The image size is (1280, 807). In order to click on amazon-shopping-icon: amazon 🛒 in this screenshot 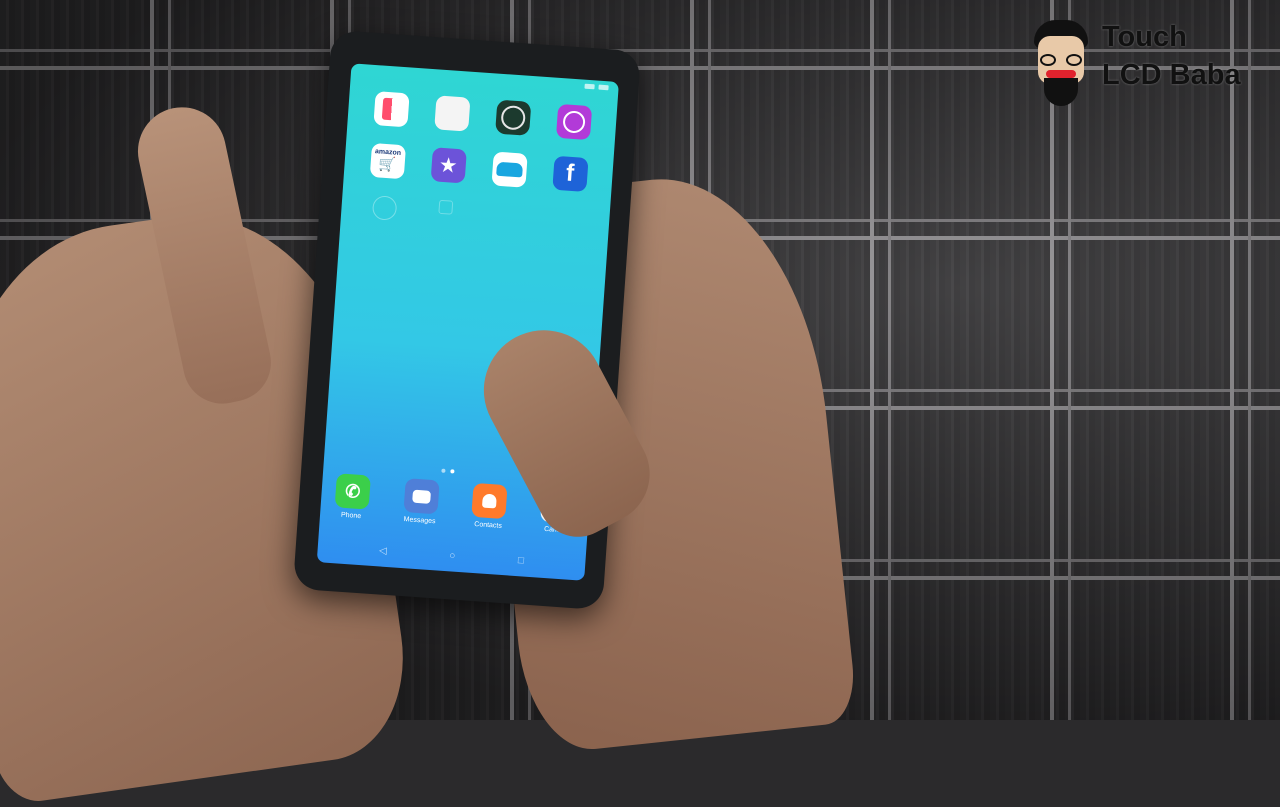, I will do `click(387, 161)`.